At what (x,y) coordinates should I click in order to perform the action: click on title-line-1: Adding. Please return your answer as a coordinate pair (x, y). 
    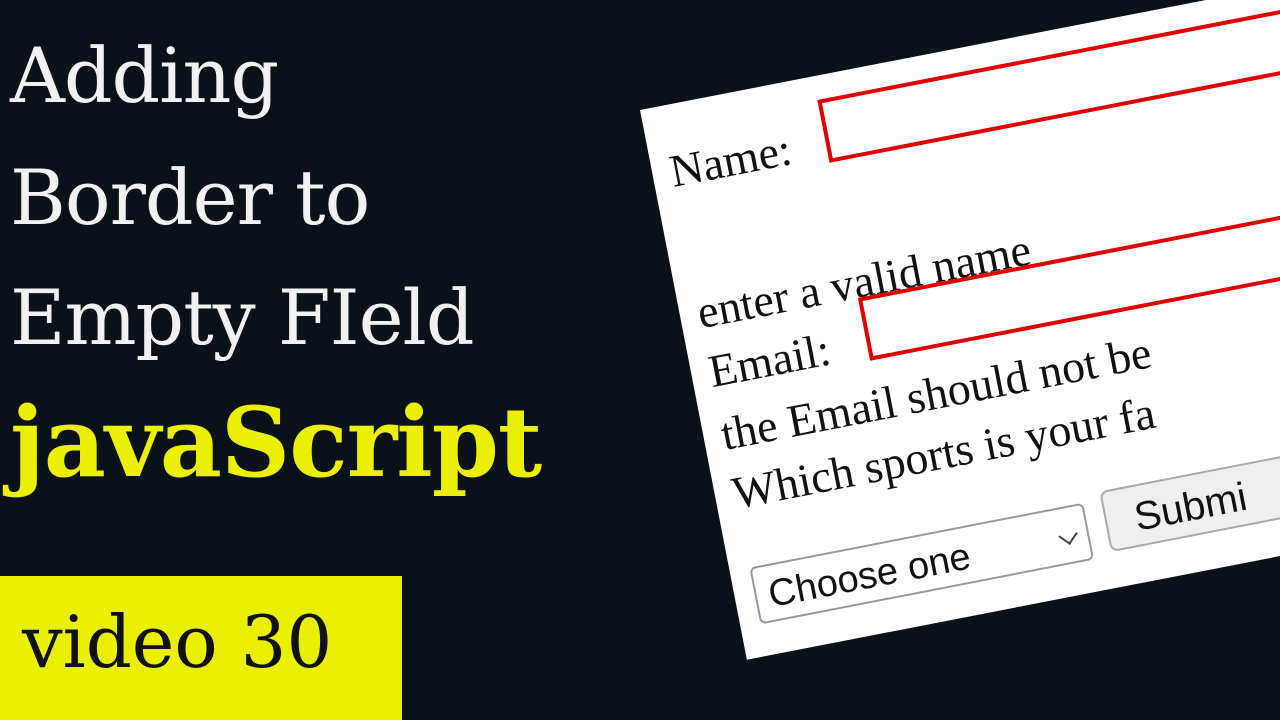
    Looking at the image, I should click on (144, 75).